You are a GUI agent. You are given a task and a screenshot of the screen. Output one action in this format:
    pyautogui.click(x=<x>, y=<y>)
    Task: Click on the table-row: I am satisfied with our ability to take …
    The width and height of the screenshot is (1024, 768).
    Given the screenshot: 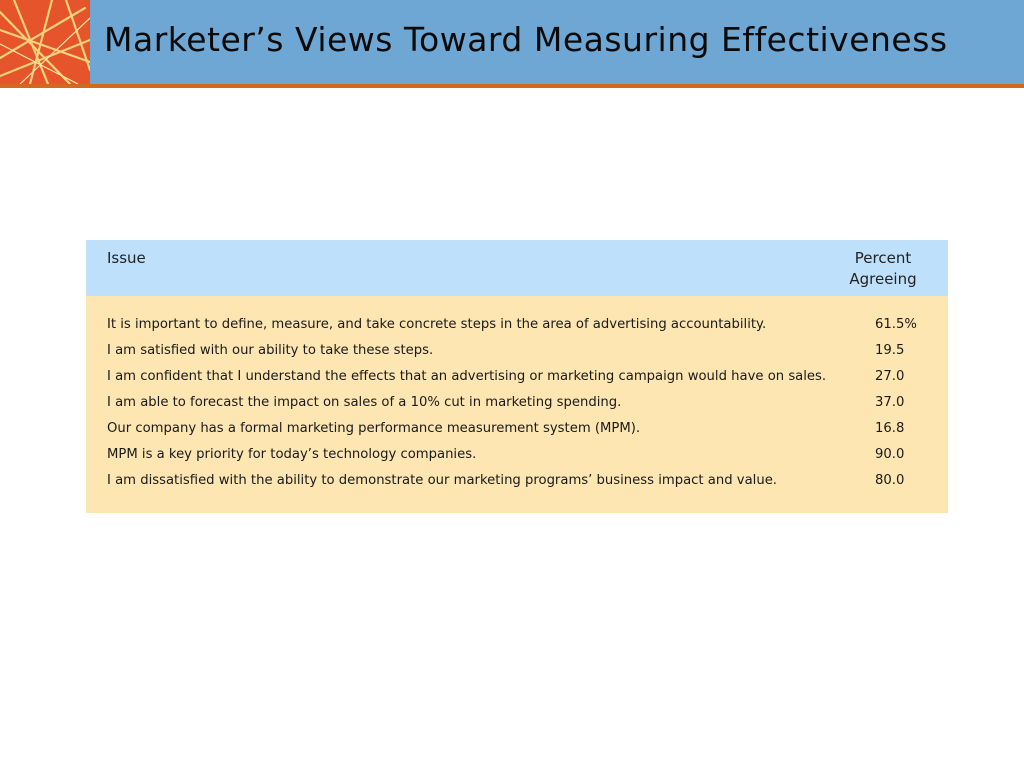 What is the action you would take?
    pyautogui.click(x=517, y=352)
    